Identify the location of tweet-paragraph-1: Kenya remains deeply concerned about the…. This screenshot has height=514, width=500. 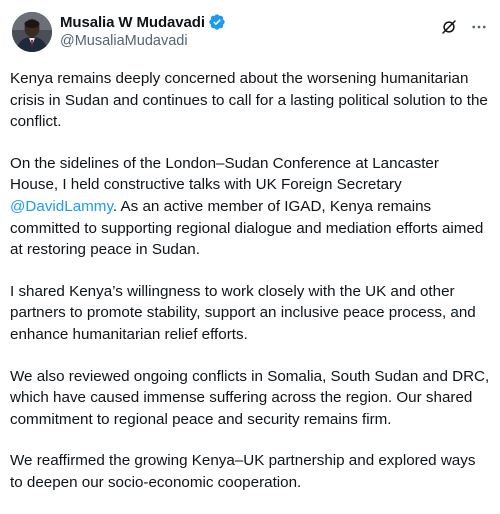
(249, 100).